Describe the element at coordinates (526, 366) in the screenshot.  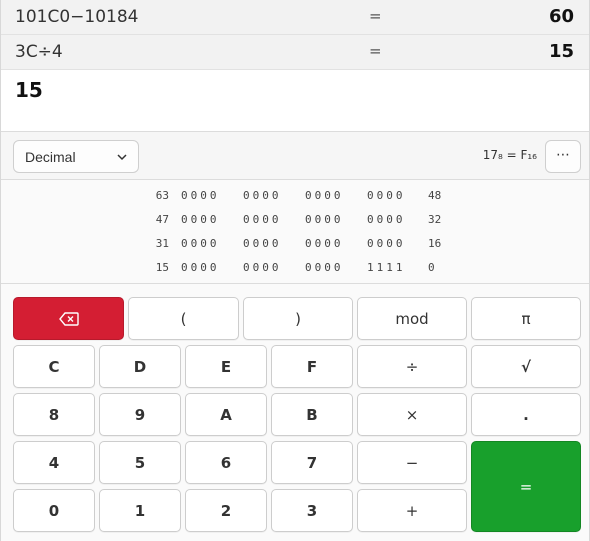
I see `sqrt-button: √` at that location.